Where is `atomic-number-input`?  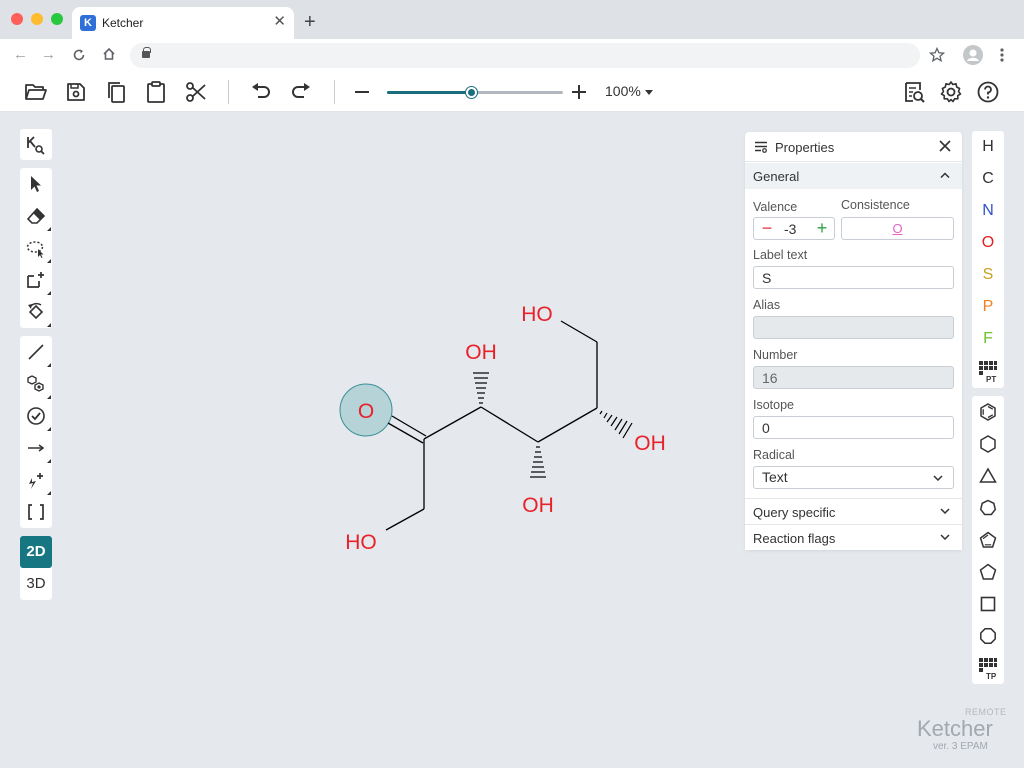 atomic-number-input is located at coordinates (853, 377).